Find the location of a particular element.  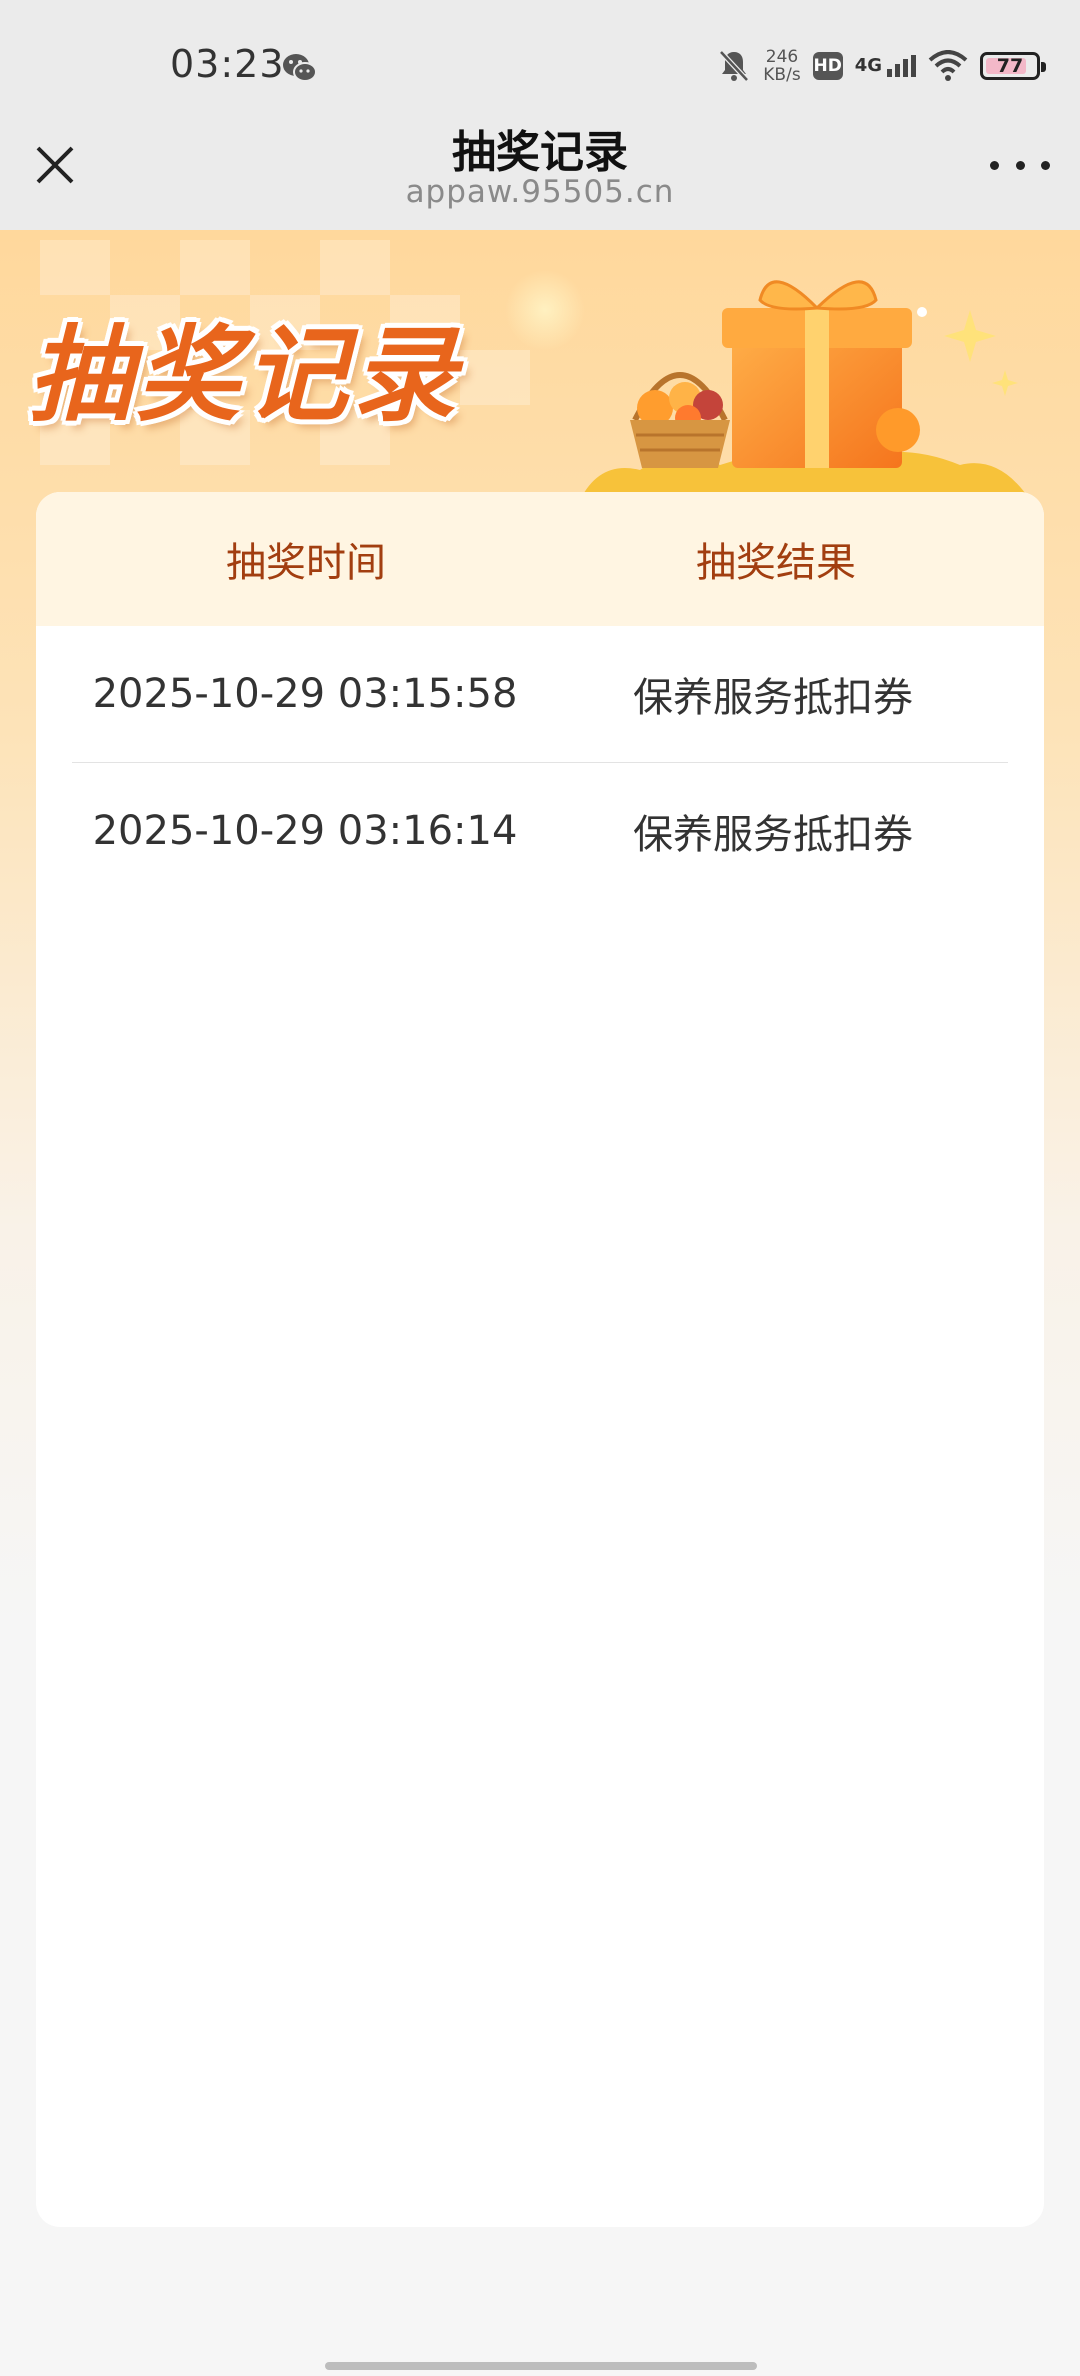

battery-icon: 77 is located at coordinates (1013, 66).